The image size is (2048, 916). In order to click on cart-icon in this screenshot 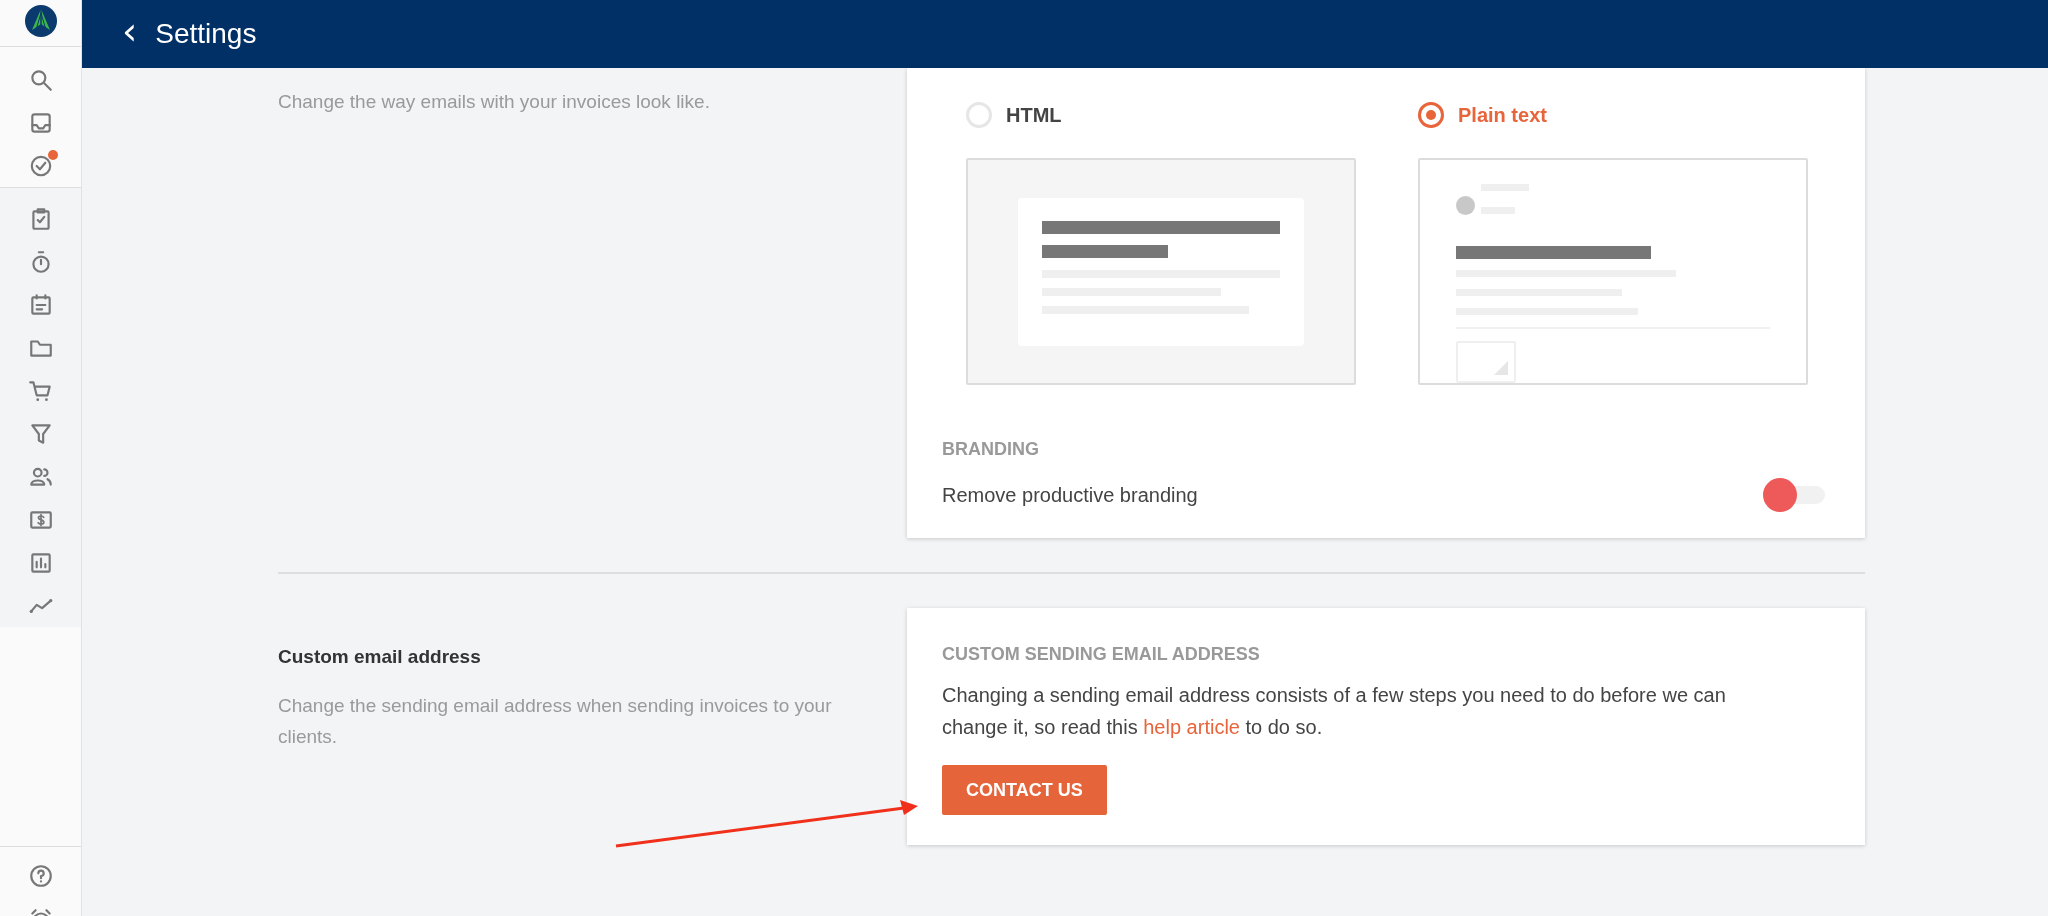, I will do `click(40, 391)`.